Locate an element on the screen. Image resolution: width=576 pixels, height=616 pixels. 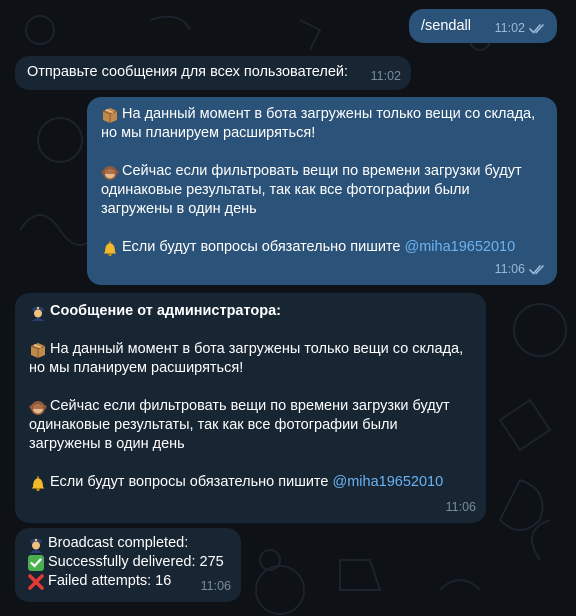
report-failed: Failed attempts: 16 is located at coordinates (110, 581).